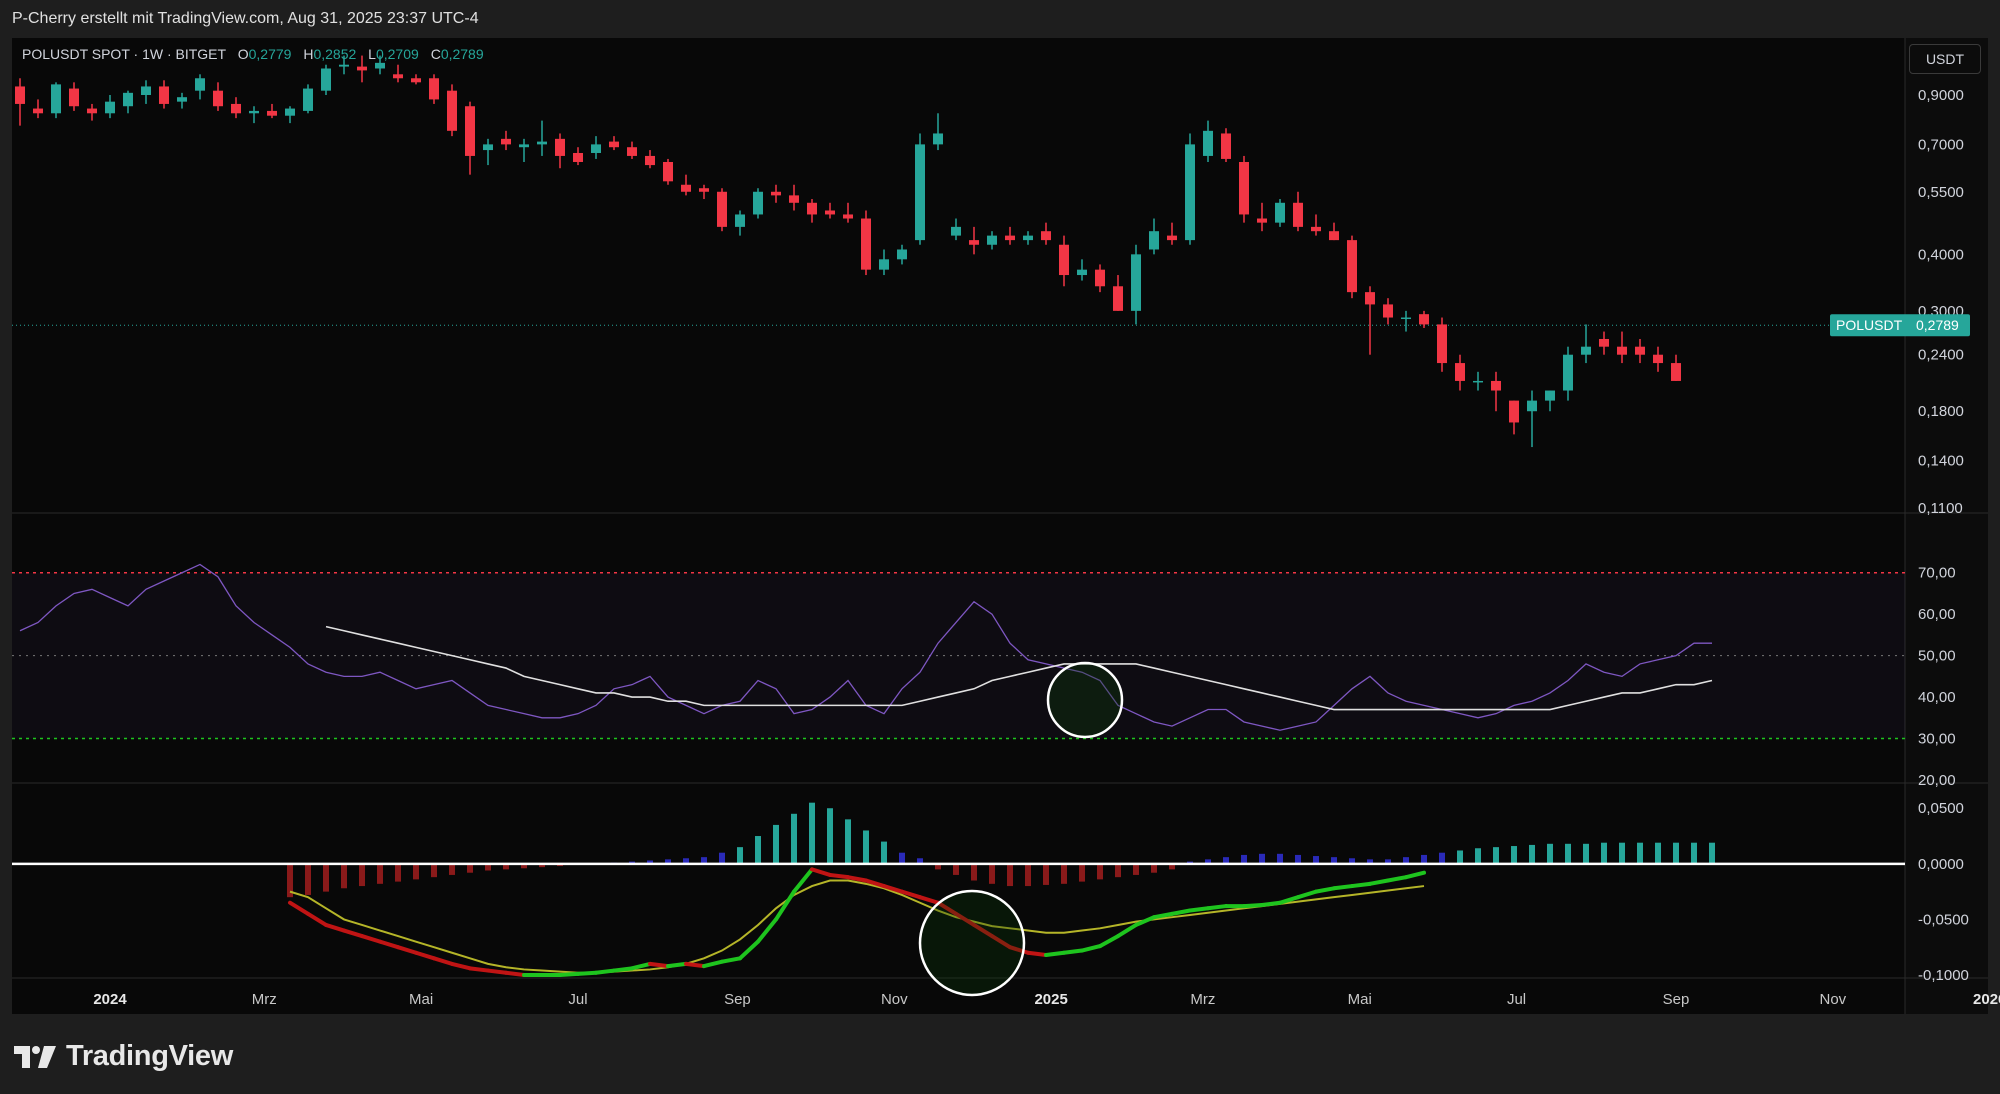 This screenshot has width=2000, height=1094. I want to click on price-tick-label: 0,4000, so click(1941, 254).